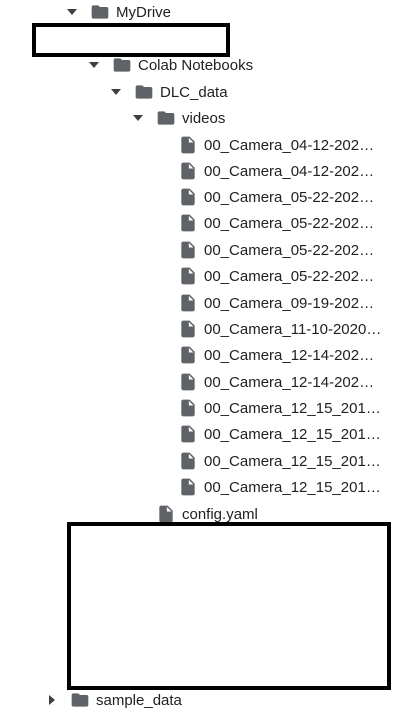  Describe the element at coordinates (194, 92) in the screenshot. I see `tree-item-label: DLC_data` at that location.